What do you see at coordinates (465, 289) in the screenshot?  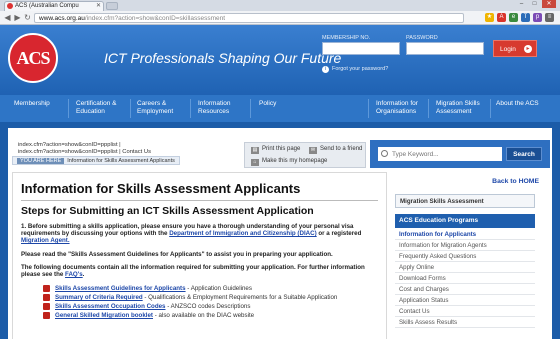 I see `sidebar-item-cost-charges: Cost and Charges` at bounding box center [465, 289].